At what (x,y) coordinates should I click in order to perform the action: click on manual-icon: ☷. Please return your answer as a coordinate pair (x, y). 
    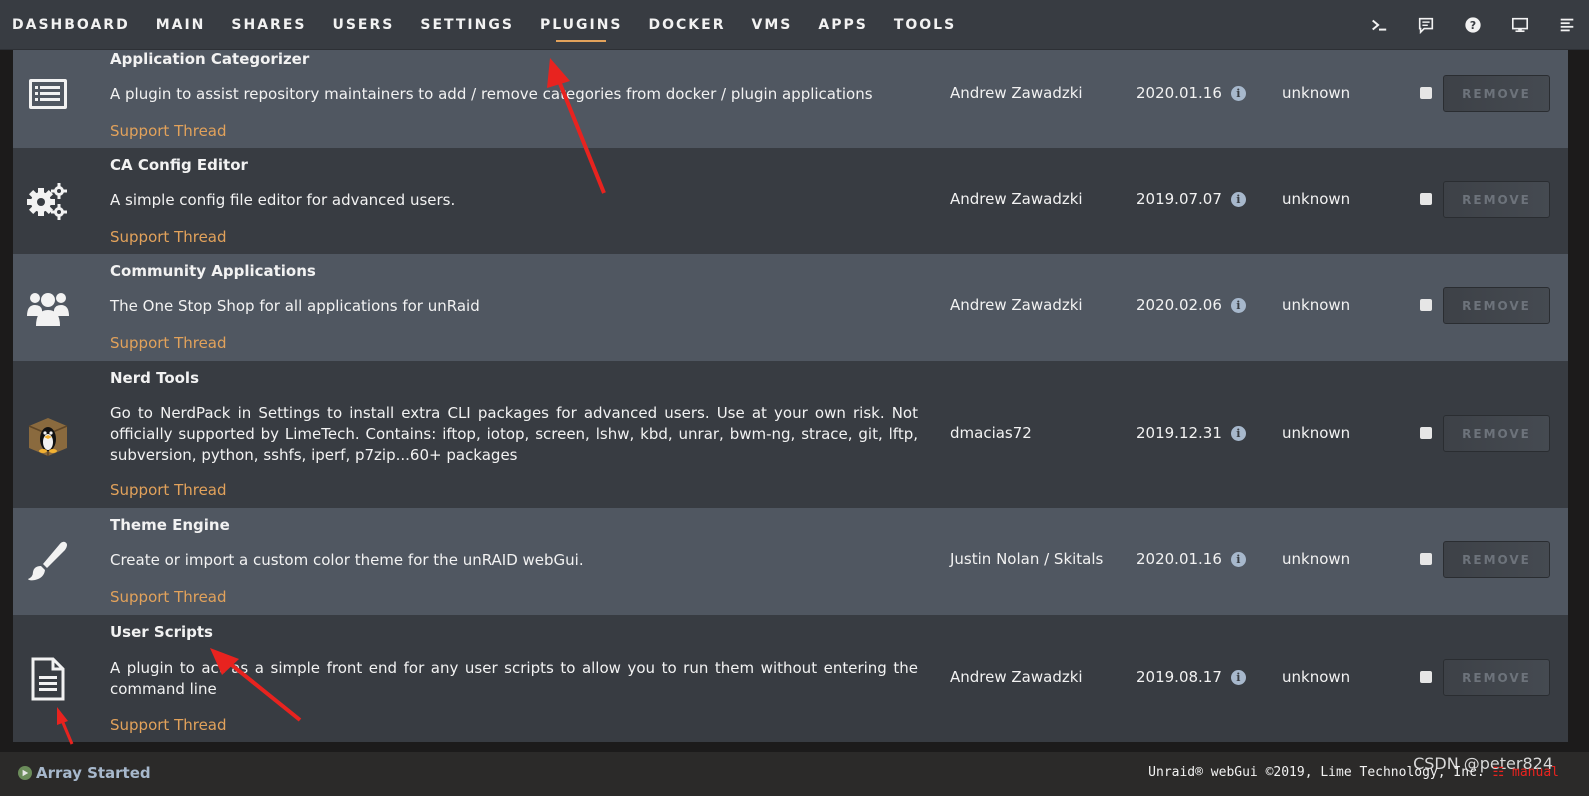
    Looking at the image, I should click on (1499, 772).